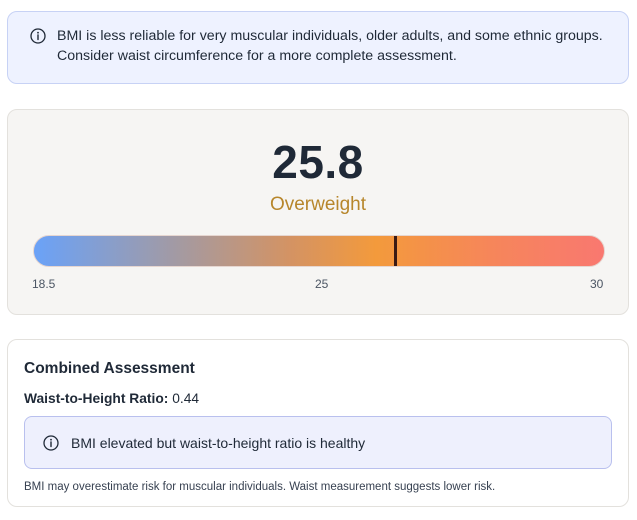 This screenshot has height=520, width=637. Describe the element at coordinates (186, 398) in the screenshot. I see `ratio-value: 0.44` at that location.